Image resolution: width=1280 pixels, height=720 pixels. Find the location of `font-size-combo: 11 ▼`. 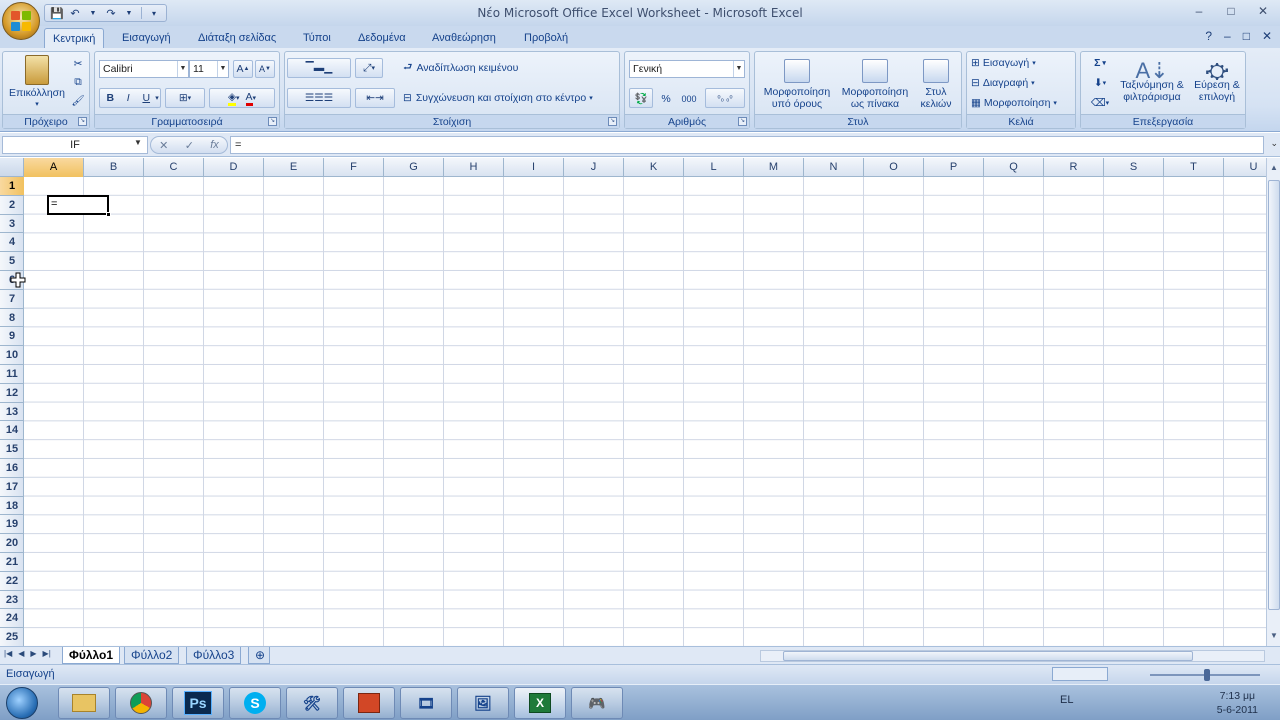

font-size-combo: 11 ▼ is located at coordinates (209, 69).